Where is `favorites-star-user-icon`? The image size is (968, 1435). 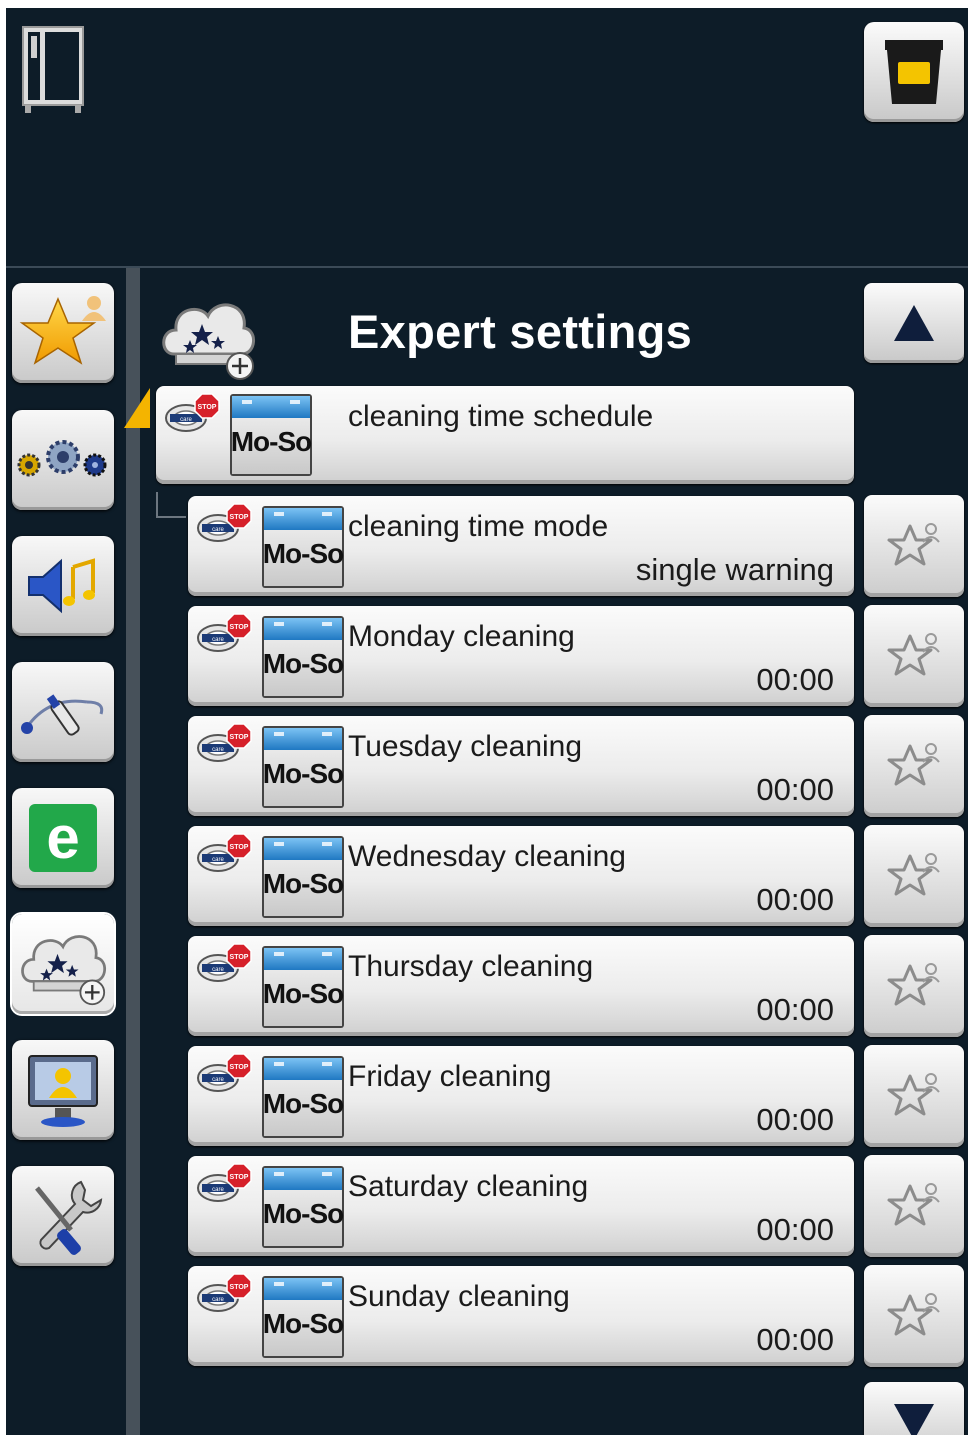 favorites-star-user-icon is located at coordinates (62, 330).